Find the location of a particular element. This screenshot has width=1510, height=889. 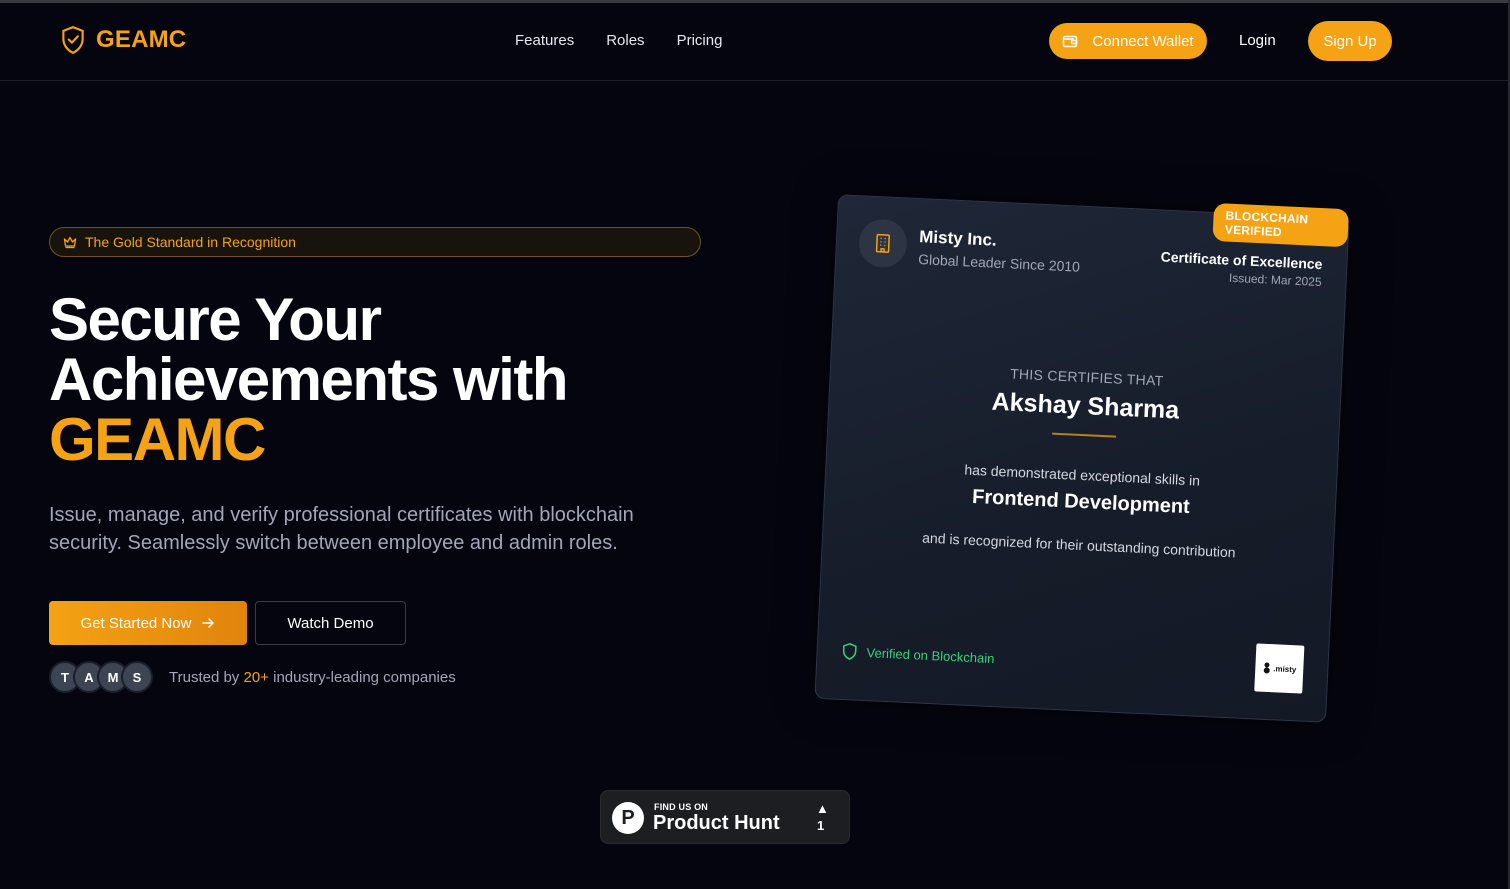

building-icon is located at coordinates (883, 243).